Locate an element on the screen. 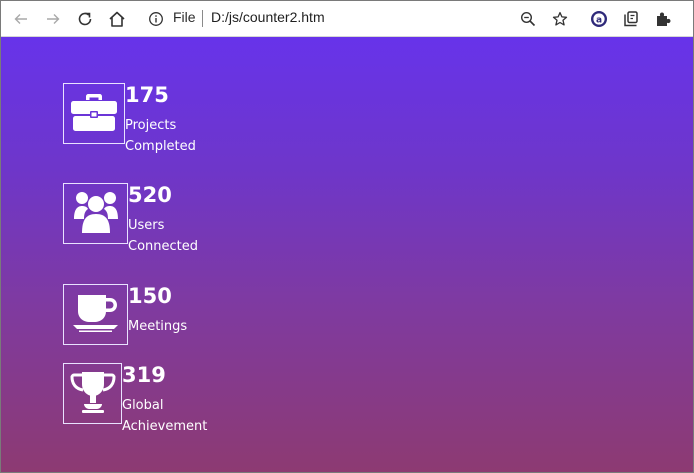  favorite-button is located at coordinates (560, 19).